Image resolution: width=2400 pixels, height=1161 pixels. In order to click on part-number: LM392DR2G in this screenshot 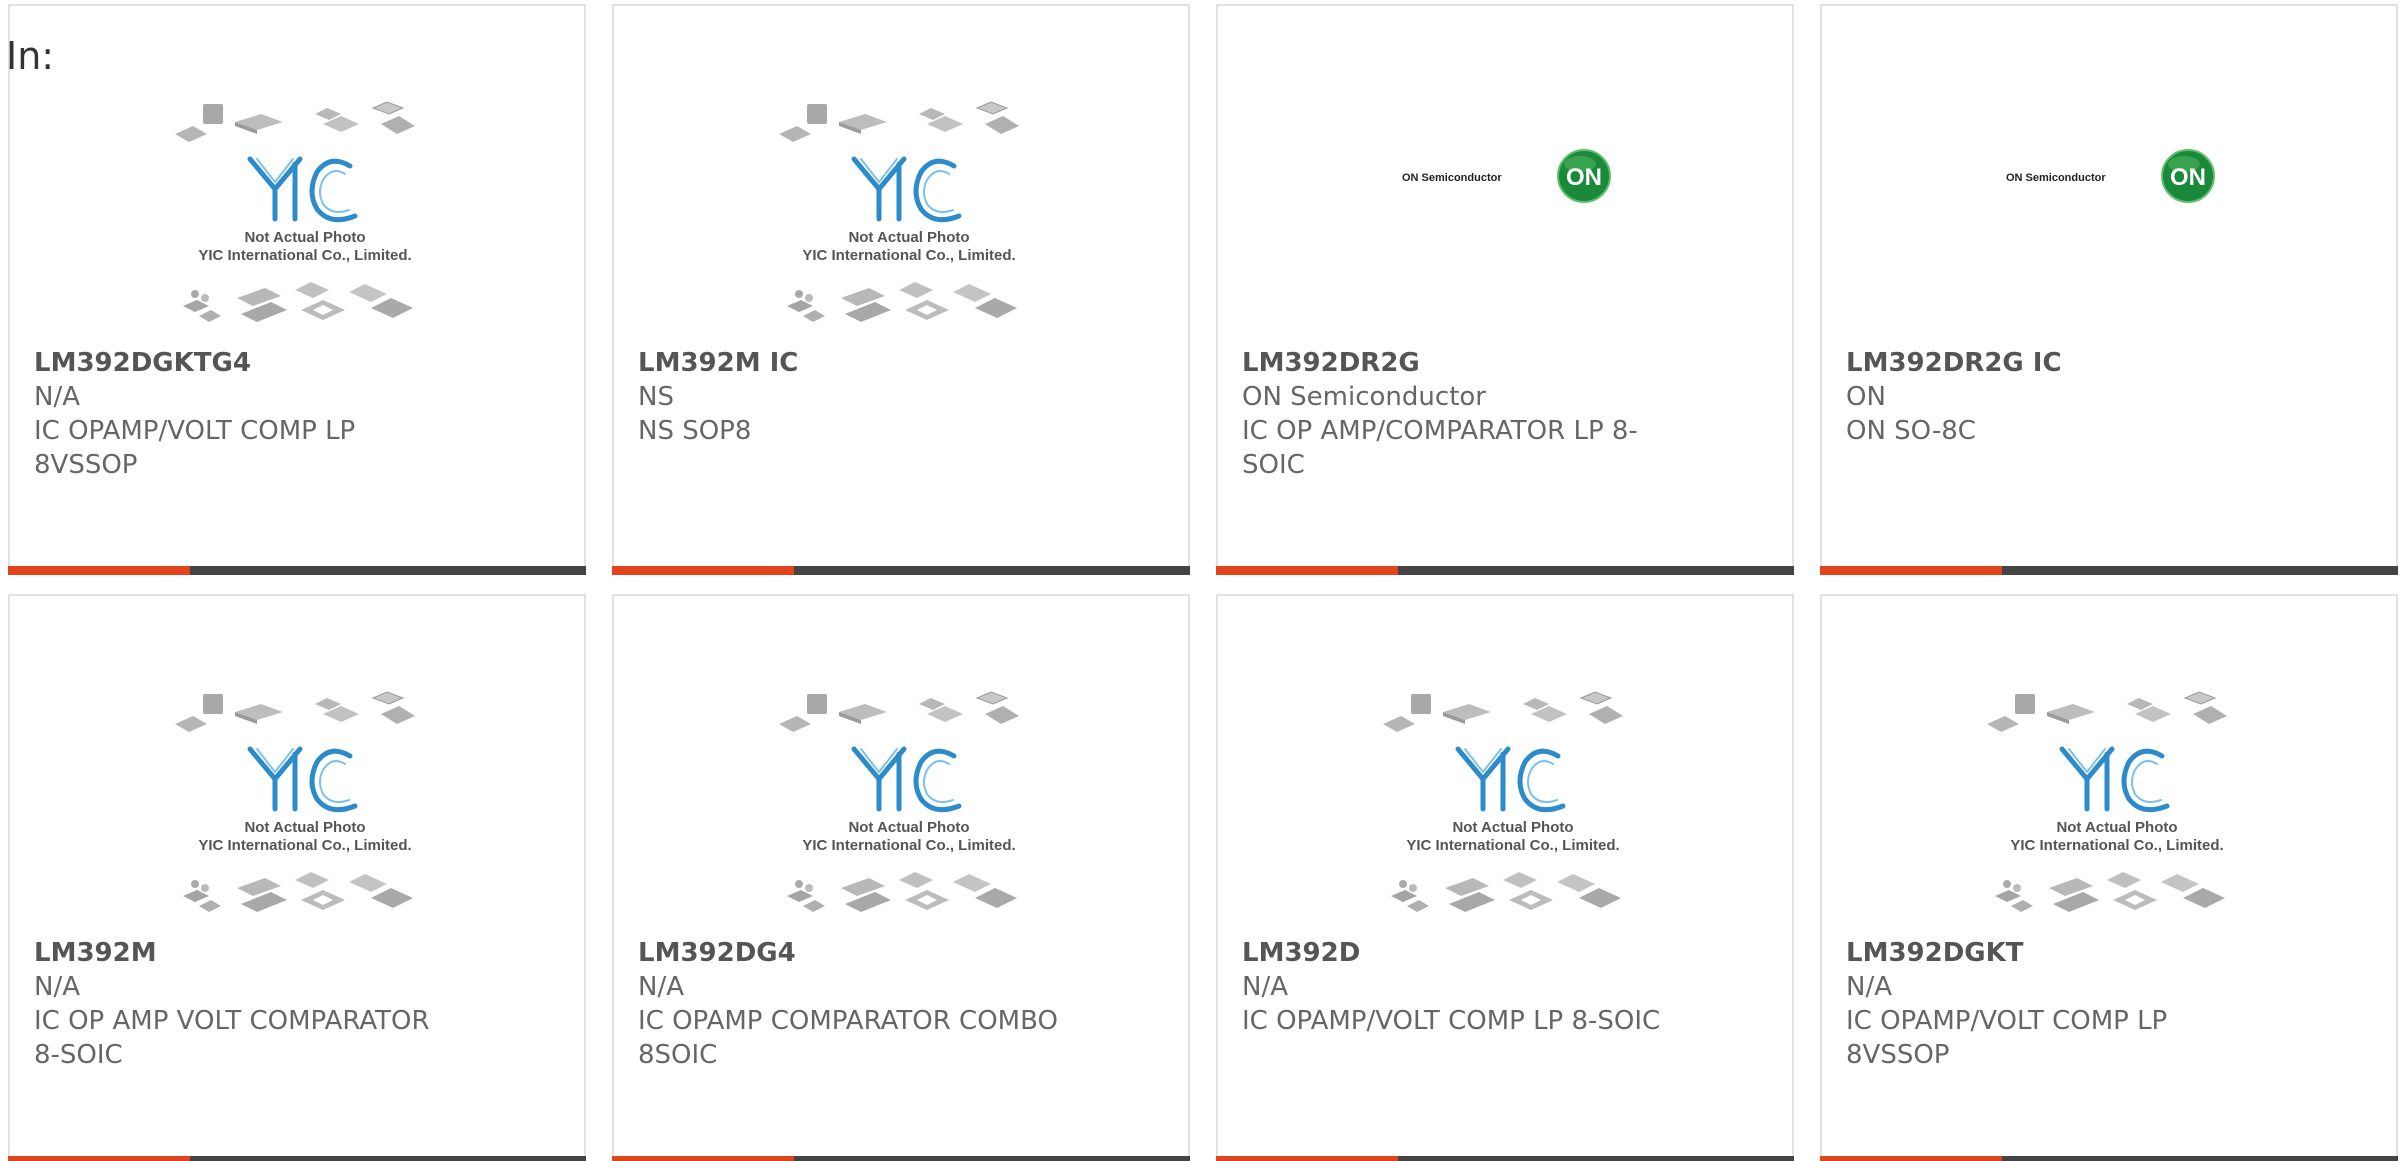, I will do `click(1452, 363)`.